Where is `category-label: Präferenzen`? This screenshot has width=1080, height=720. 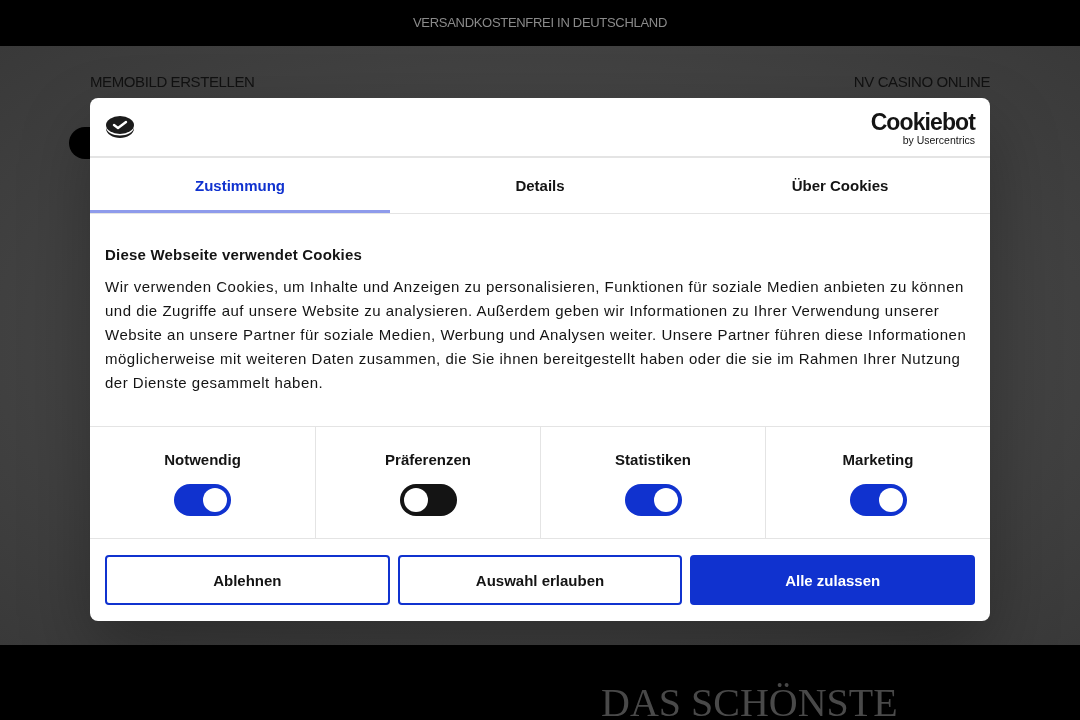
category-label: Präferenzen is located at coordinates (428, 460).